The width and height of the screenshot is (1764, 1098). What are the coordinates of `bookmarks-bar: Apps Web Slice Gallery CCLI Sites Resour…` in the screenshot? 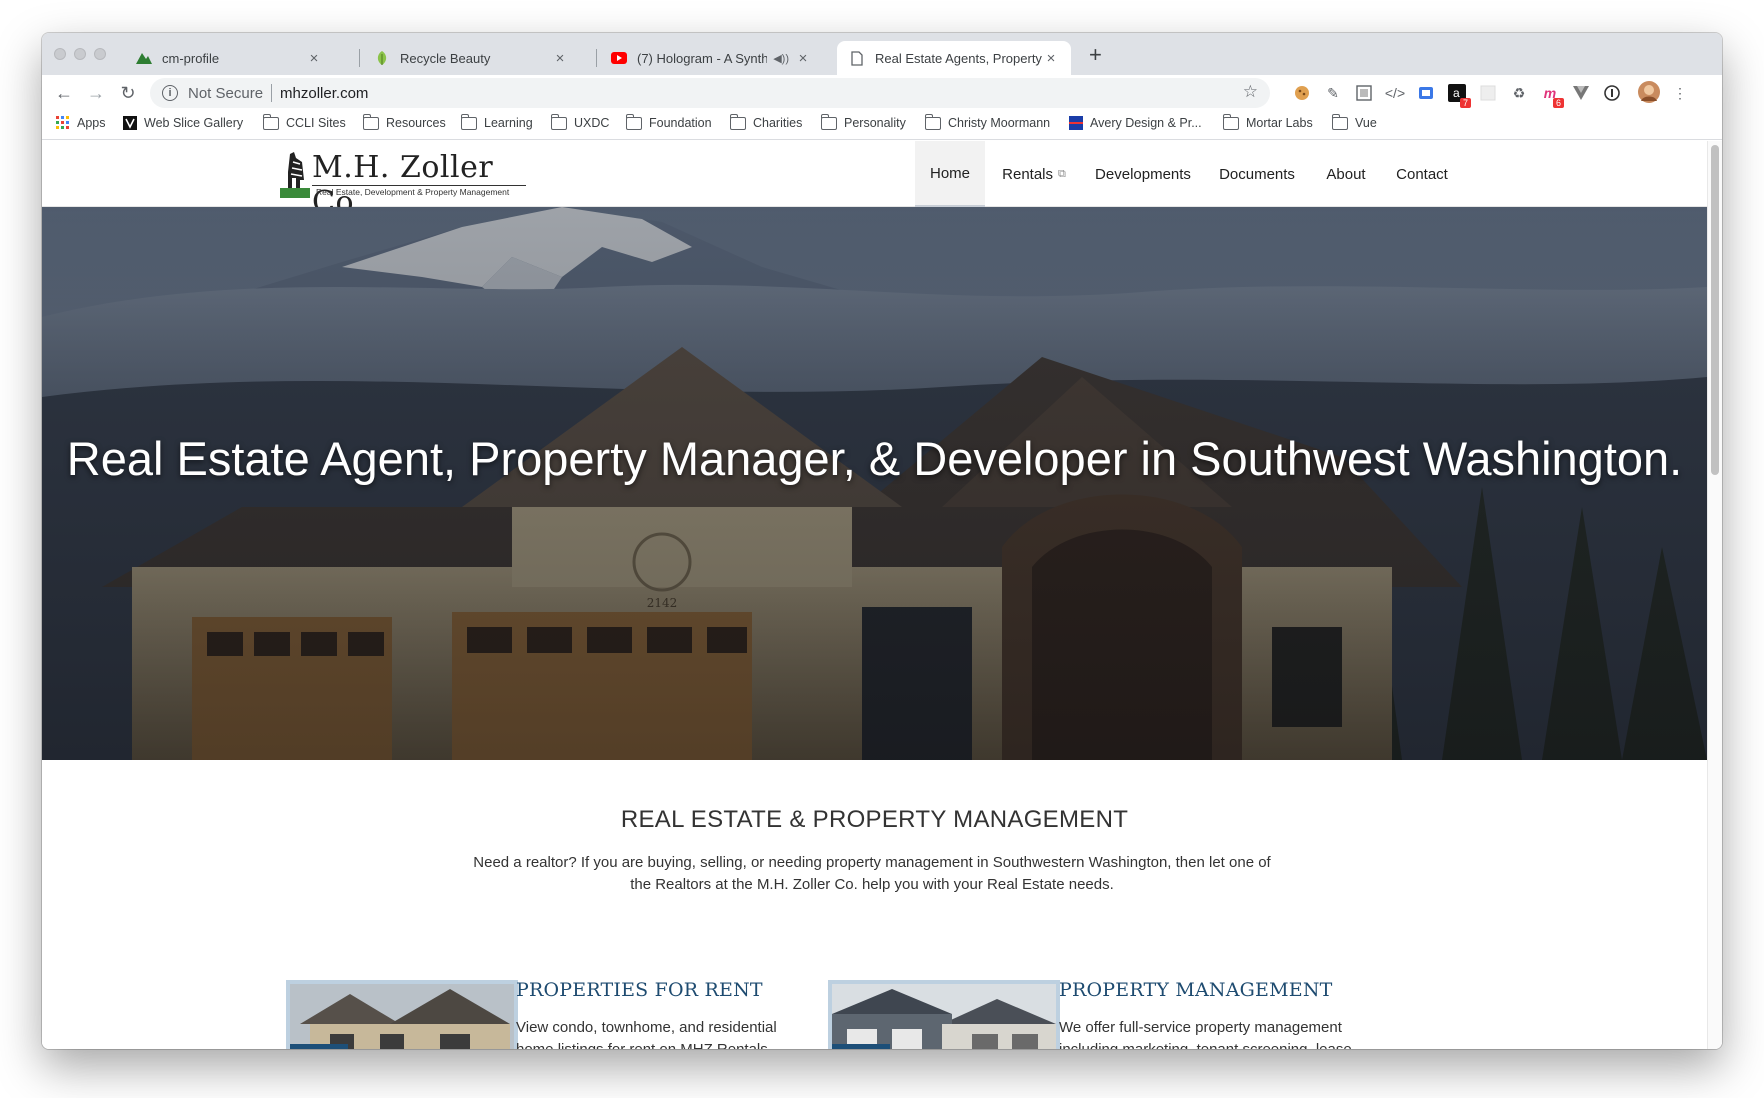 It's located at (882, 126).